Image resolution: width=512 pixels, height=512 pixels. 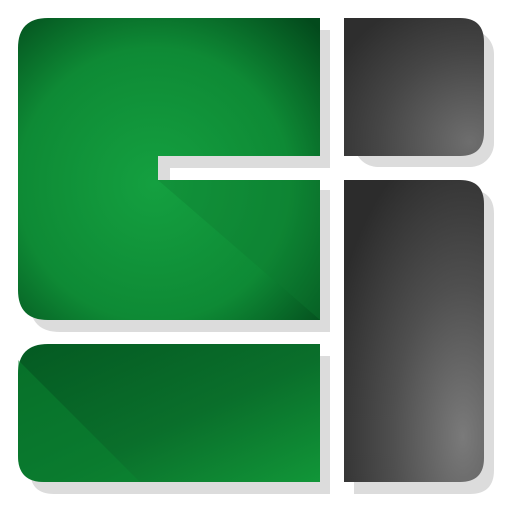 What do you see at coordinates (414, 87) in the screenshot?
I see `gray-top-block` at bounding box center [414, 87].